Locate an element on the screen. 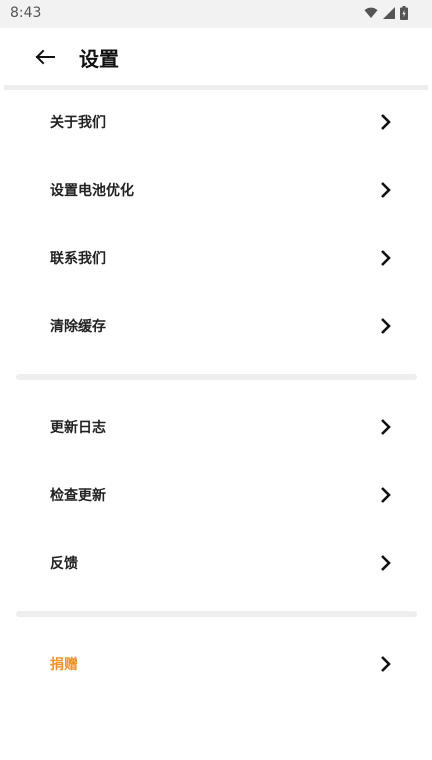 This screenshot has width=432, height=760. back-arrow-icon is located at coordinates (45, 57).